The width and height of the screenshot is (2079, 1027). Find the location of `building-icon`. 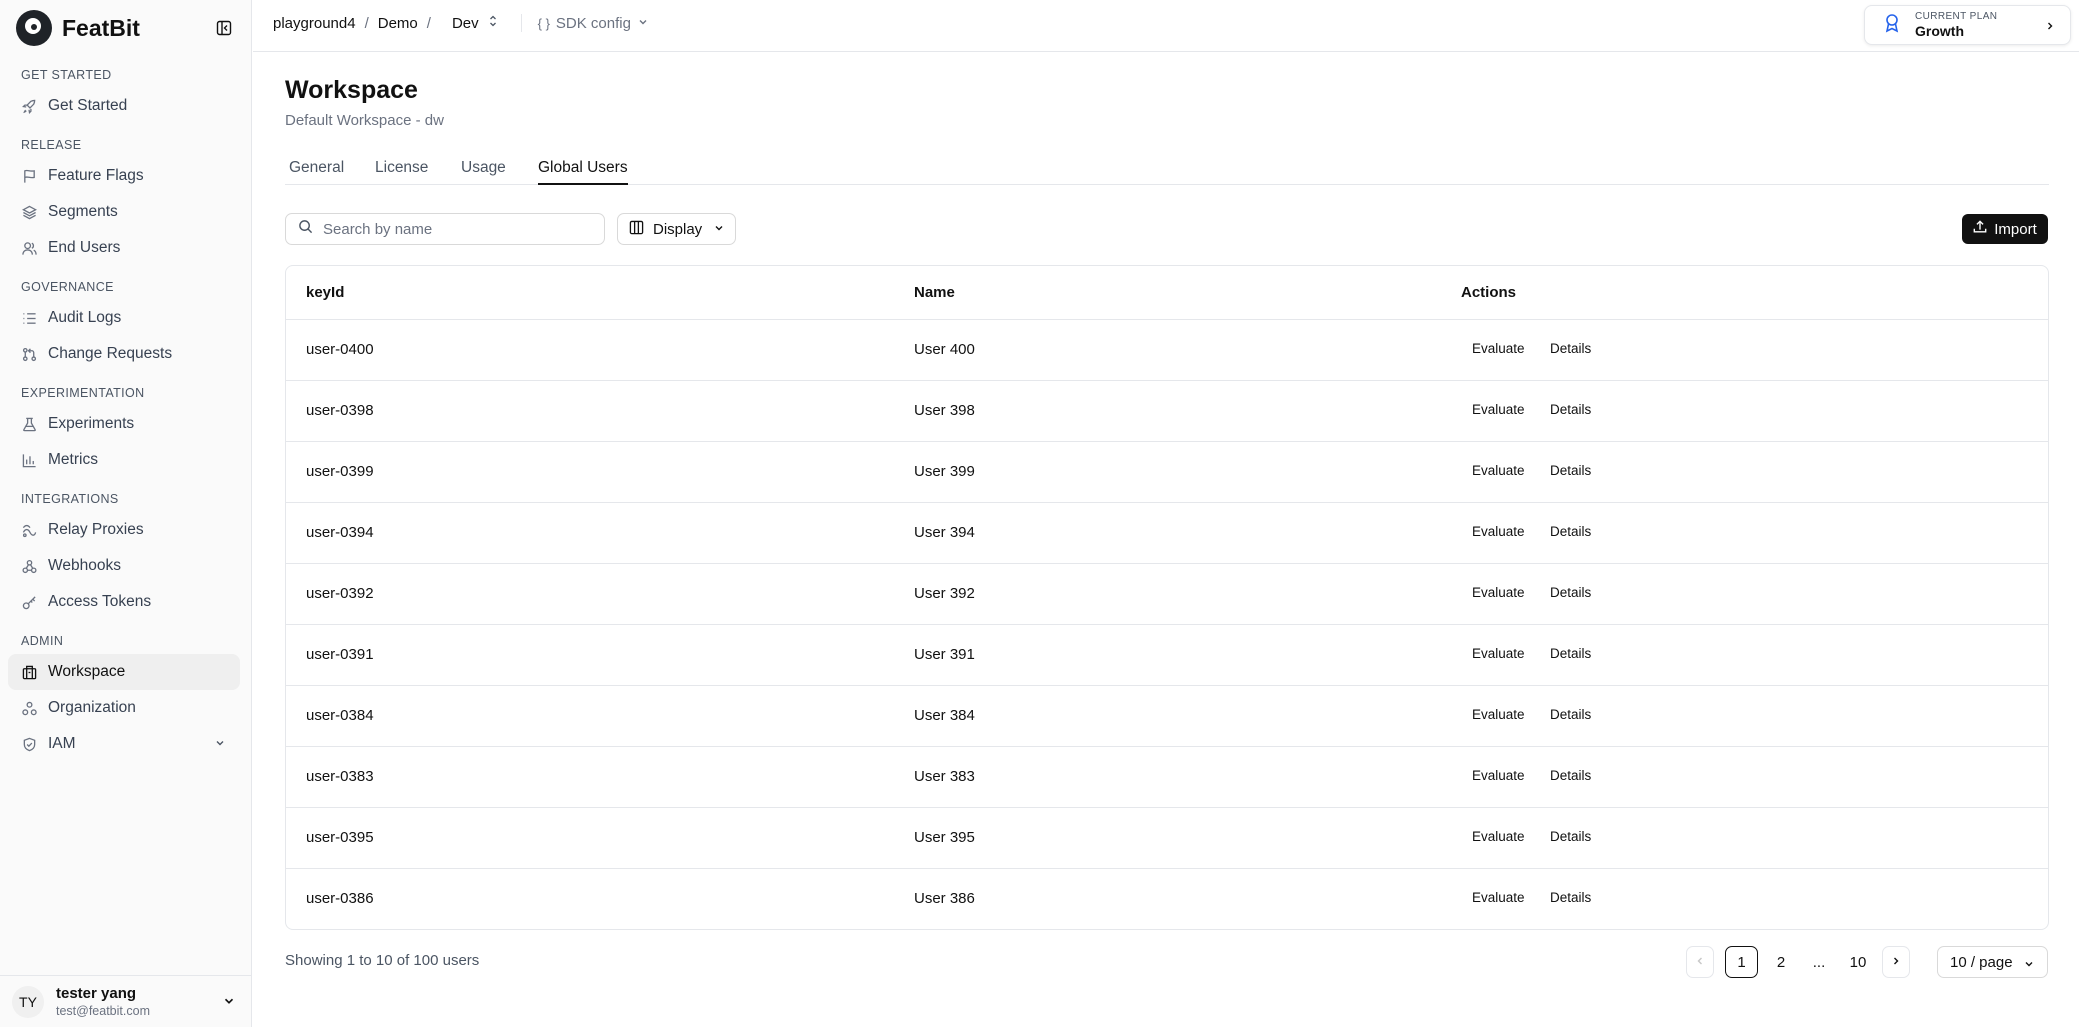

building-icon is located at coordinates (29, 672).